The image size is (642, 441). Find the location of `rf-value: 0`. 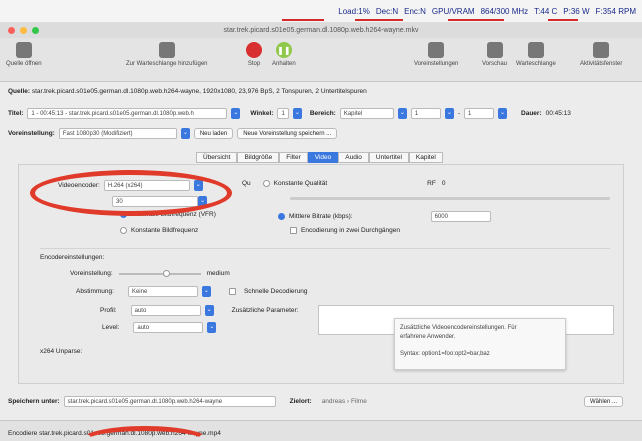

rf-value: 0 is located at coordinates (443, 183).